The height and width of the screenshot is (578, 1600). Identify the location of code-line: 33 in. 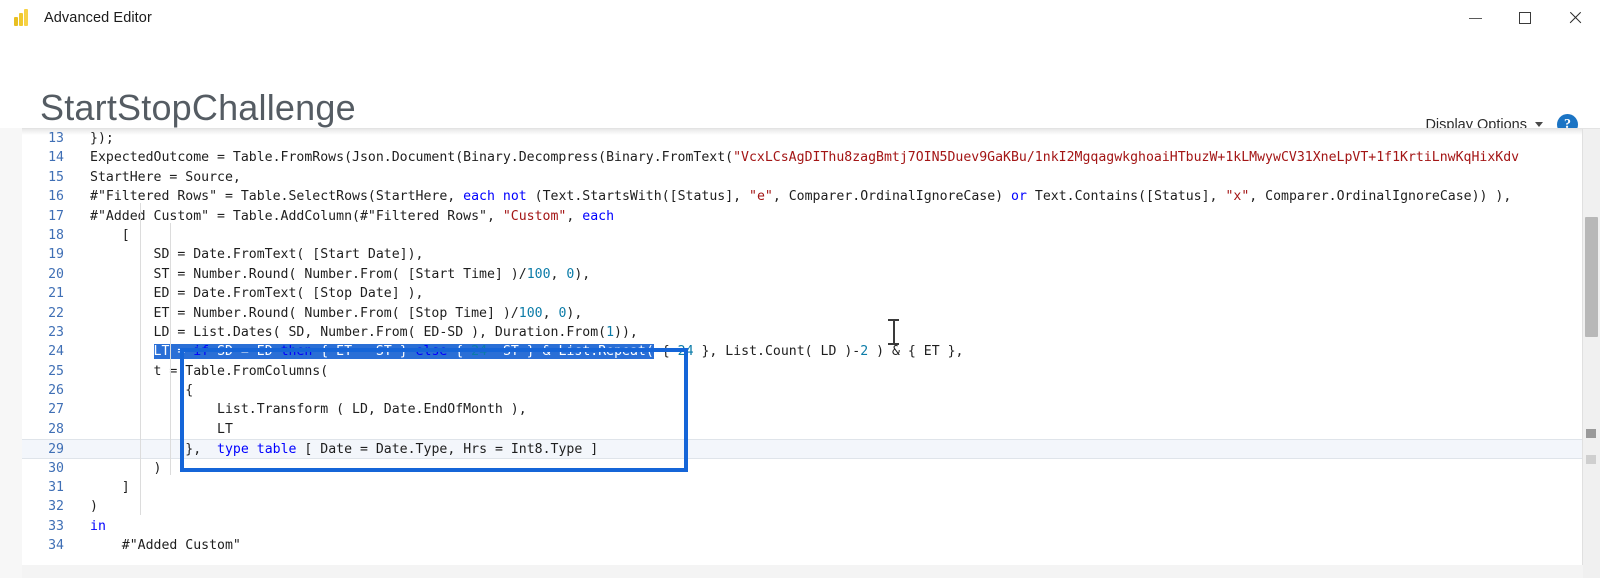
(811, 526).